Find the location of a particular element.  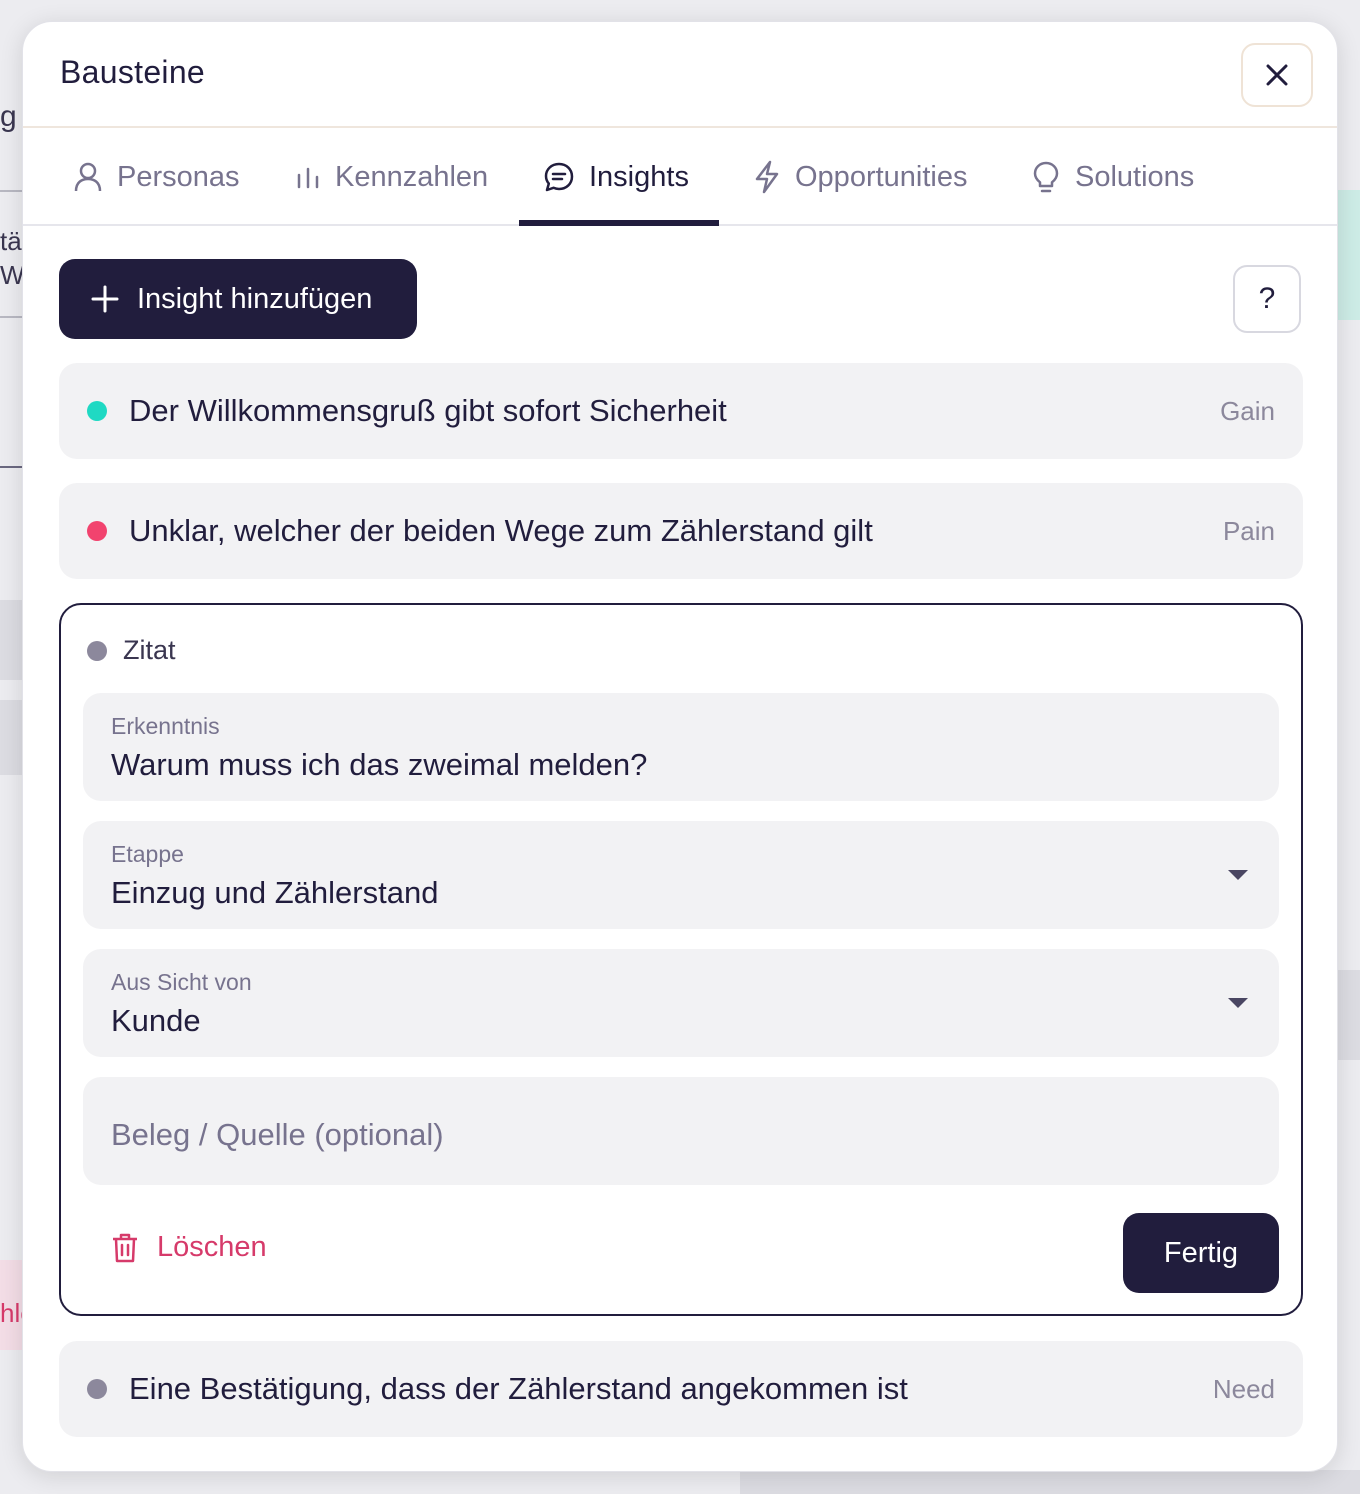

chat-bubble-icon is located at coordinates (559, 177).